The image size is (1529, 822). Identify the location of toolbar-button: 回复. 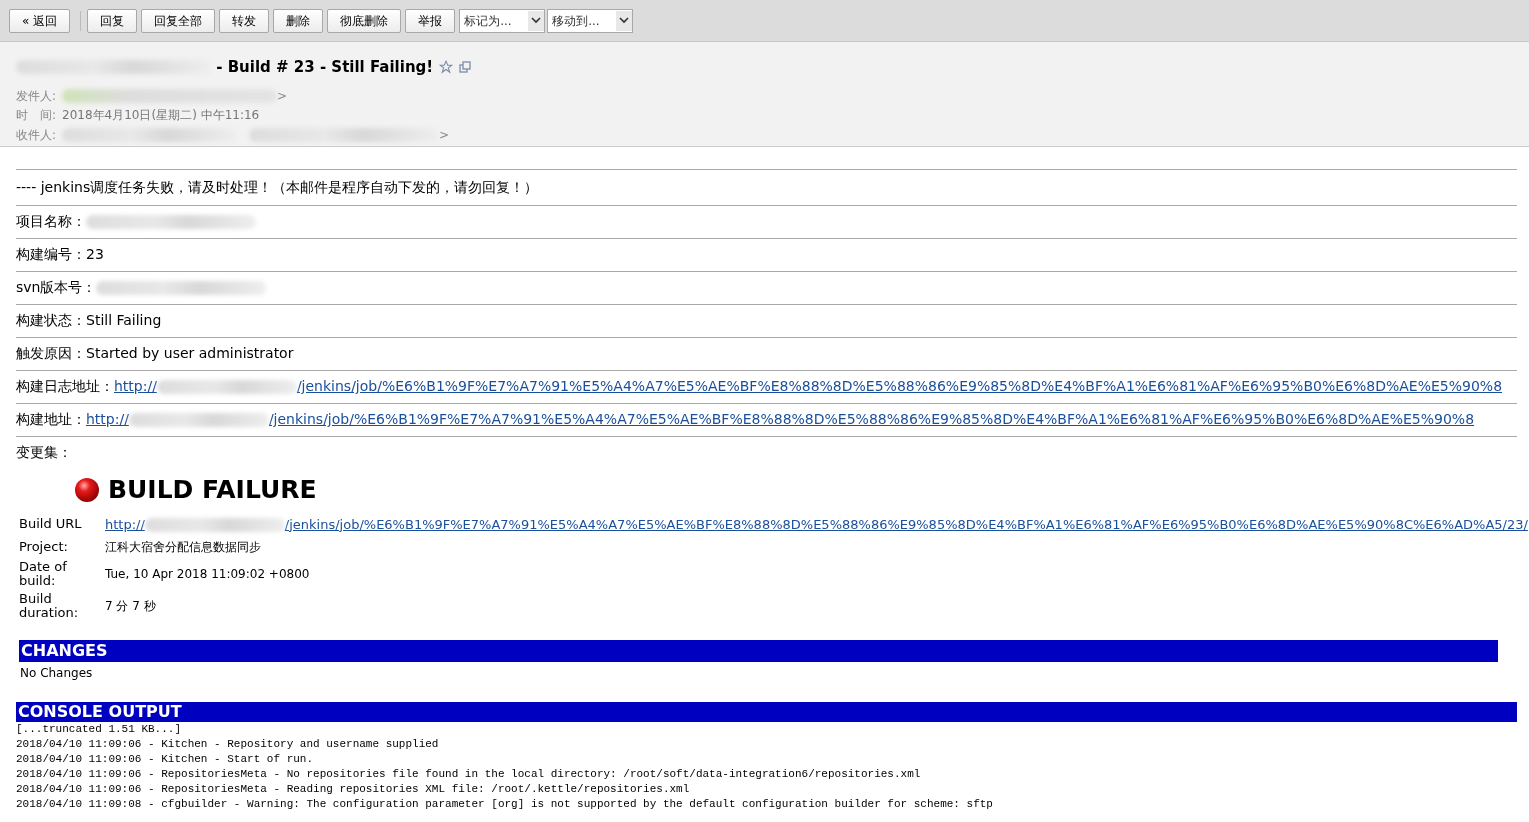
(112, 20).